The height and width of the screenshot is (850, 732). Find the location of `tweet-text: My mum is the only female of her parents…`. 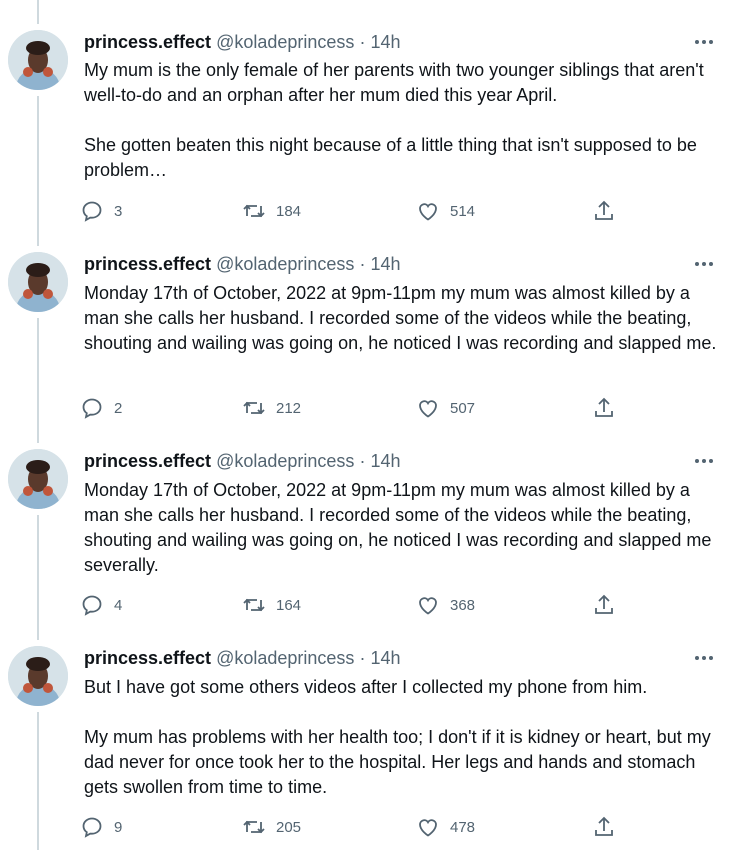

tweet-text: My mum is the only female of her parents… is located at coordinates (394, 120).